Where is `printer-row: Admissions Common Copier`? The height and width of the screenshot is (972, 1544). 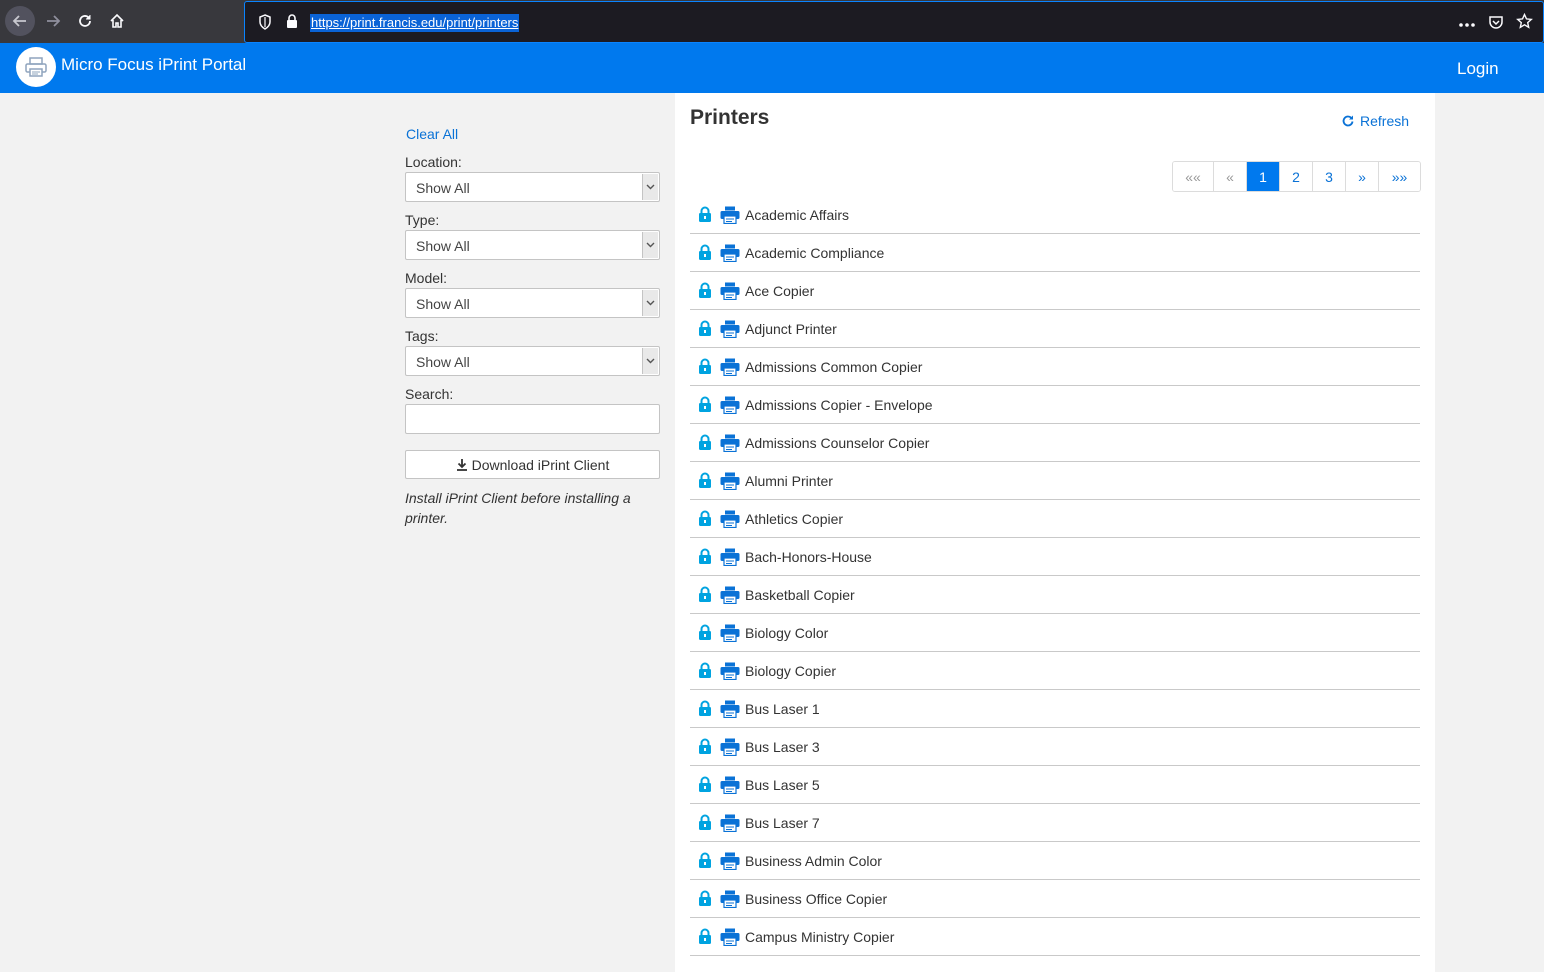 printer-row: Admissions Common Copier is located at coordinates (1055, 367).